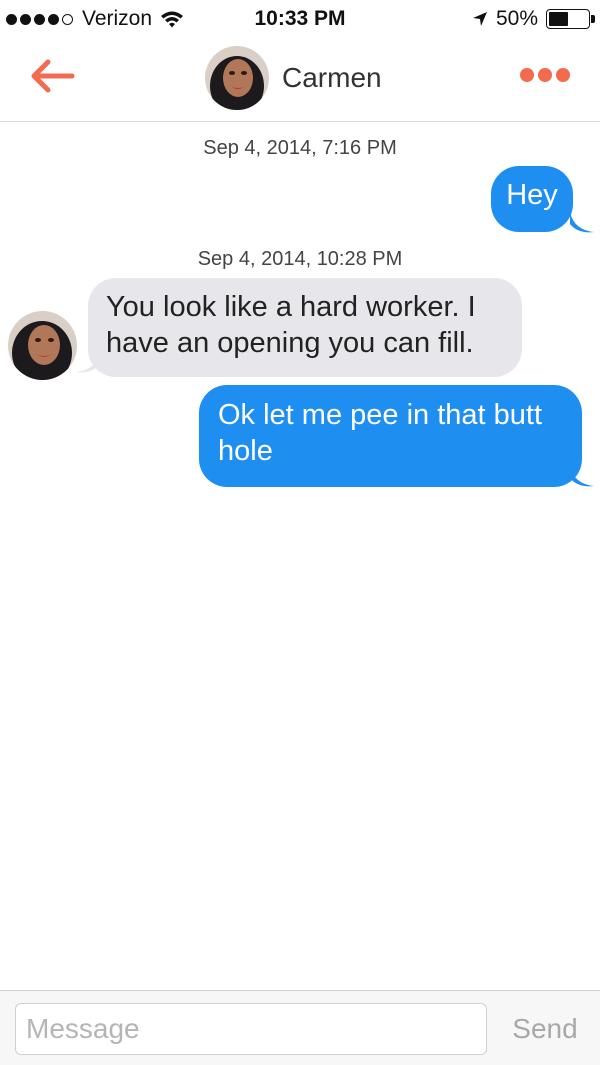 This screenshot has width=600, height=1065. Describe the element at coordinates (570, 19) in the screenshot. I see `battery-icon` at that location.